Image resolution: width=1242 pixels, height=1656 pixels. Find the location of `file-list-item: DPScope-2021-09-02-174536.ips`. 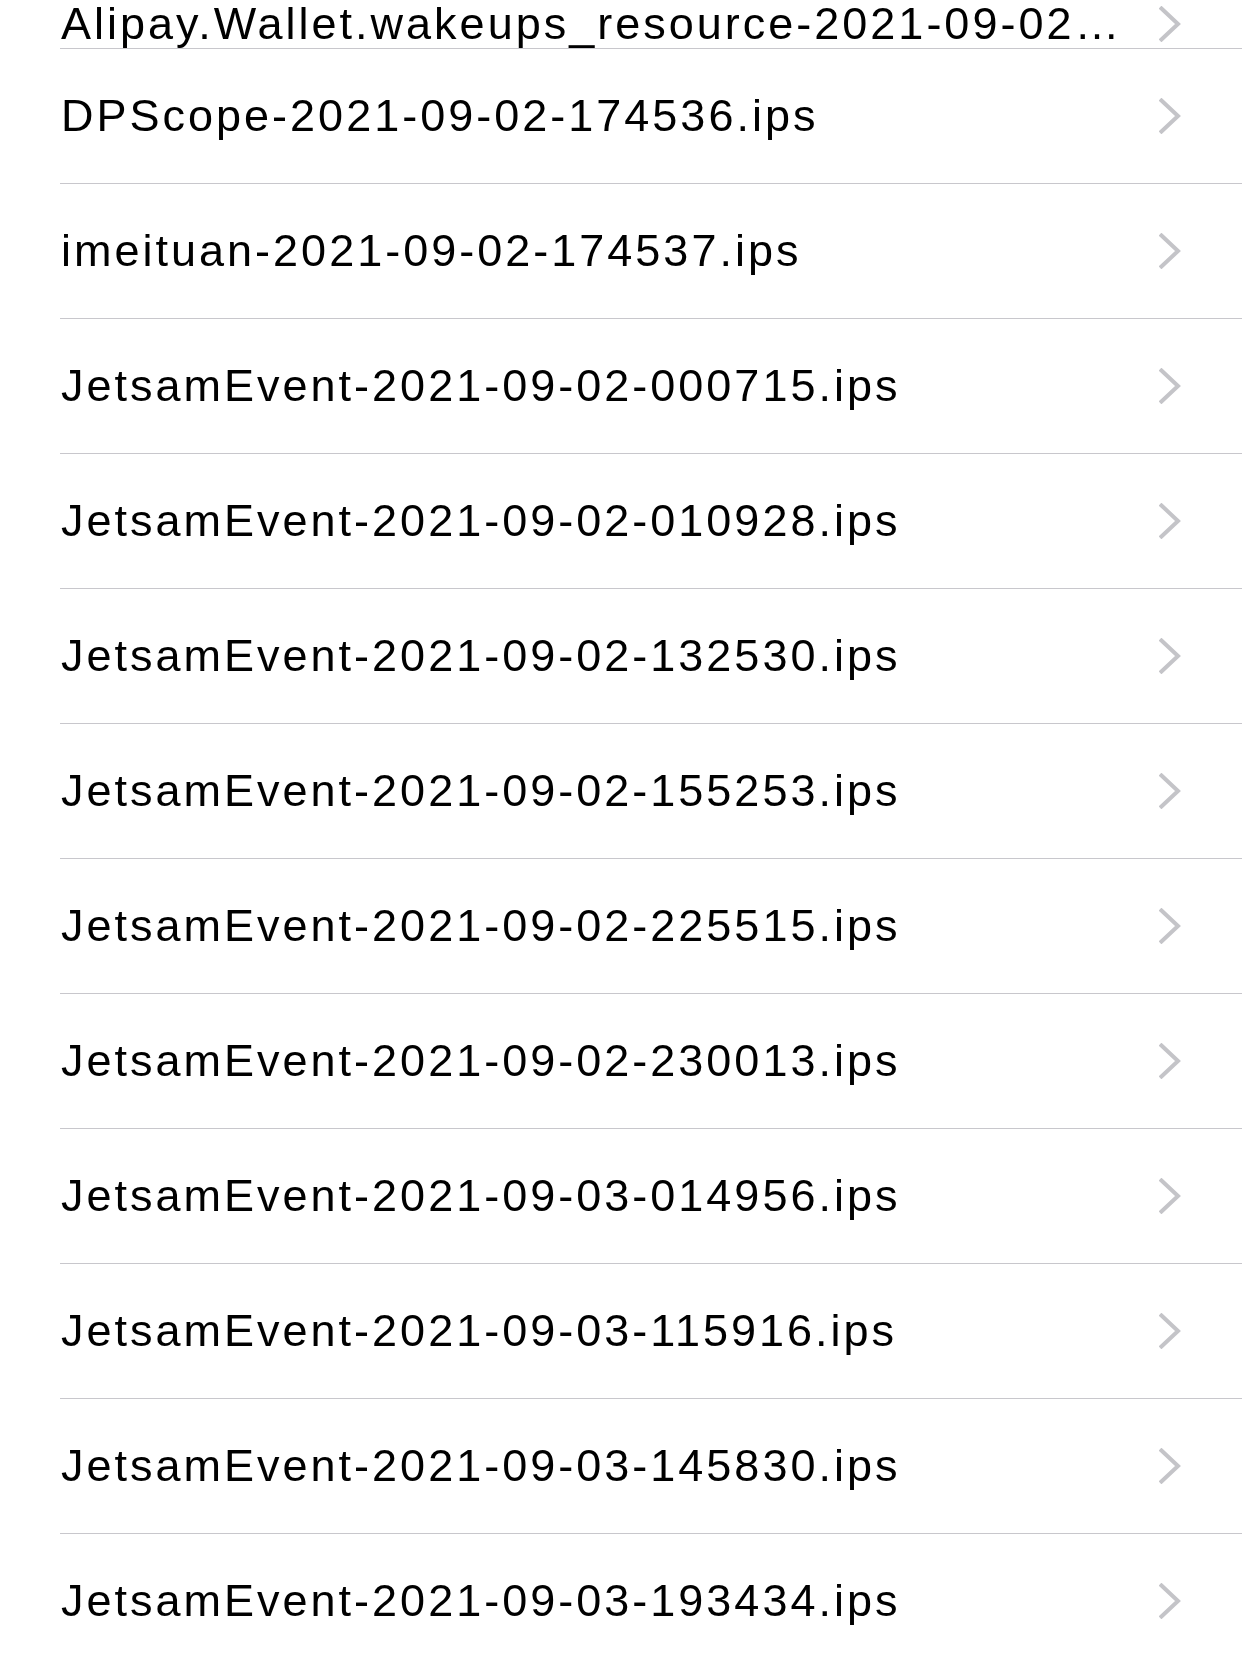

file-list-item: DPScope-2021-09-02-174536.ips is located at coordinates (651, 116).